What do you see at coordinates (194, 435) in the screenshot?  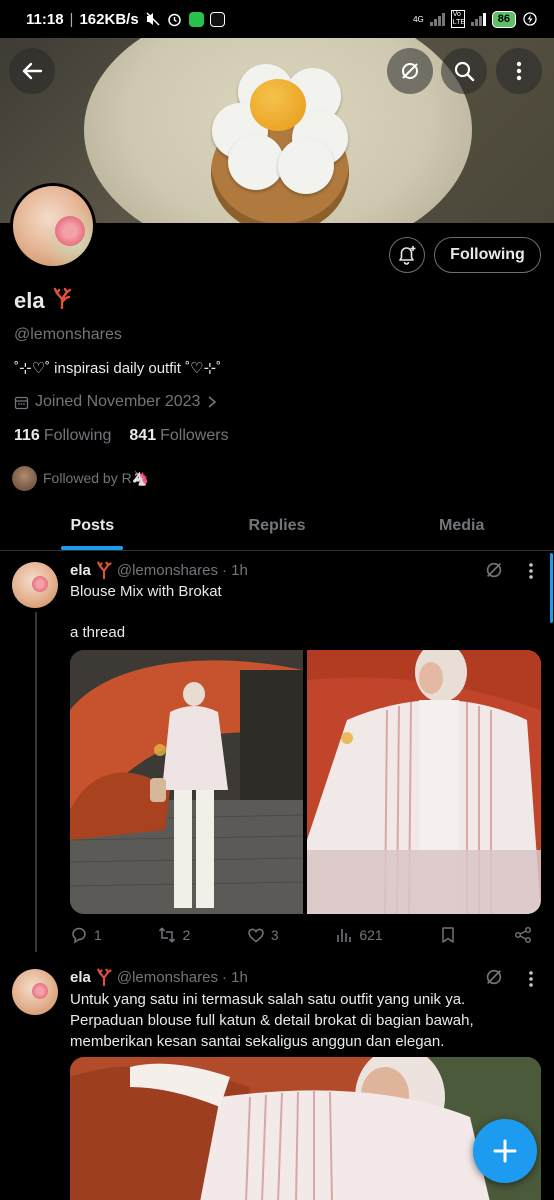 I see `followers-label: Followers` at bounding box center [194, 435].